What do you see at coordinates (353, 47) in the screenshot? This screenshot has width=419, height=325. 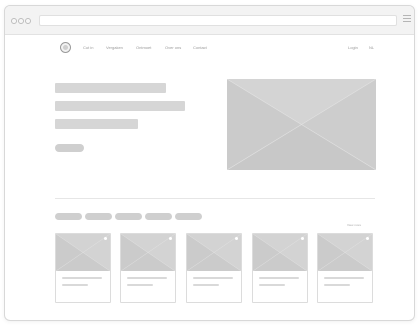 I see `login-link: Login` at bounding box center [353, 47].